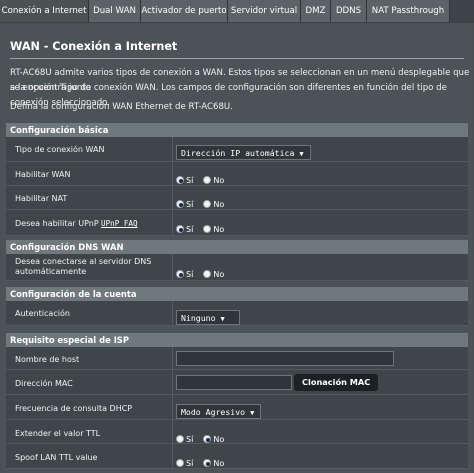  I want to click on tab-dual-wan: Dual WAN, so click(115, 11).